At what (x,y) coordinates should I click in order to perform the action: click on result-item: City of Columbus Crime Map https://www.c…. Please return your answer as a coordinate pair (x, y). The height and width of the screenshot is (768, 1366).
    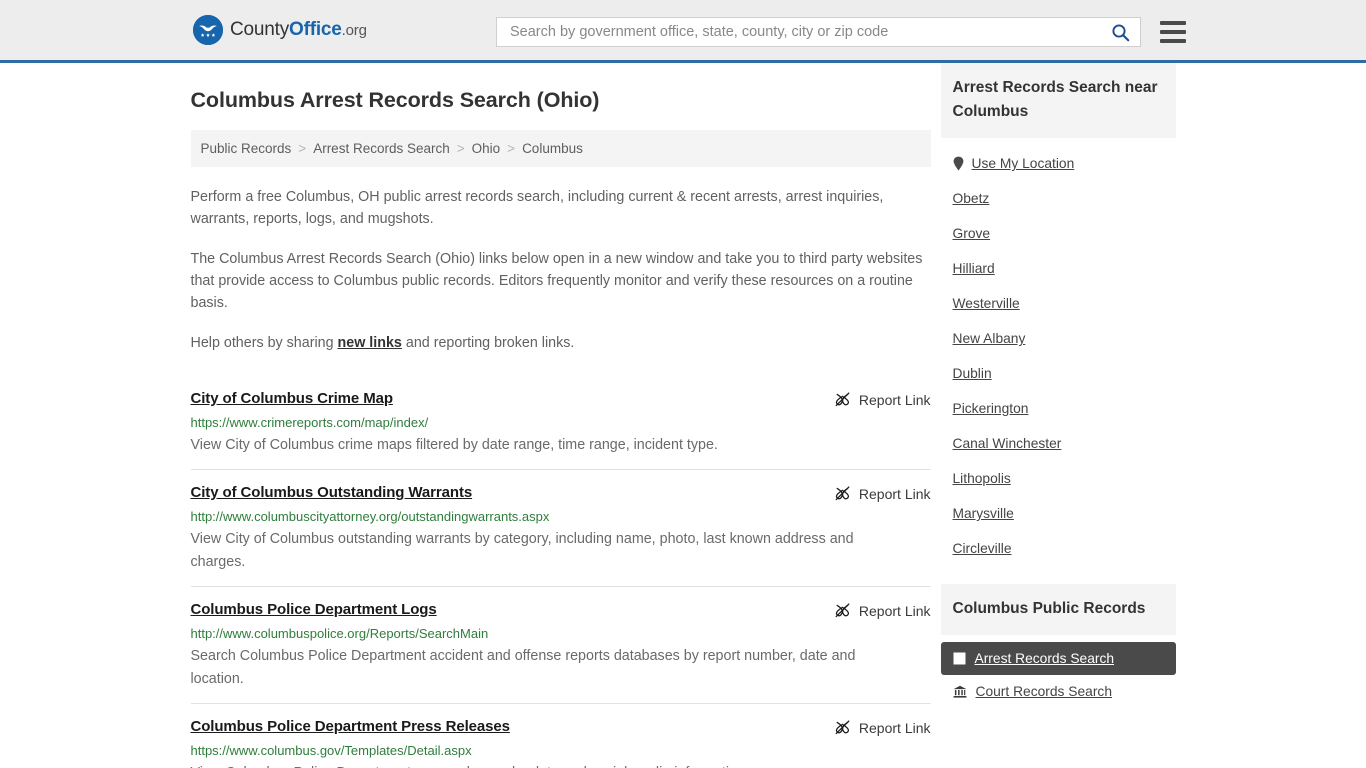
    Looking at the image, I should click on (561, 423).